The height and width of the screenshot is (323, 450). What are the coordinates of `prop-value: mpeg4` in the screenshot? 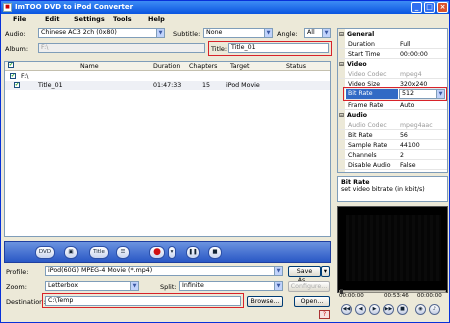 It's located at (411, 74).